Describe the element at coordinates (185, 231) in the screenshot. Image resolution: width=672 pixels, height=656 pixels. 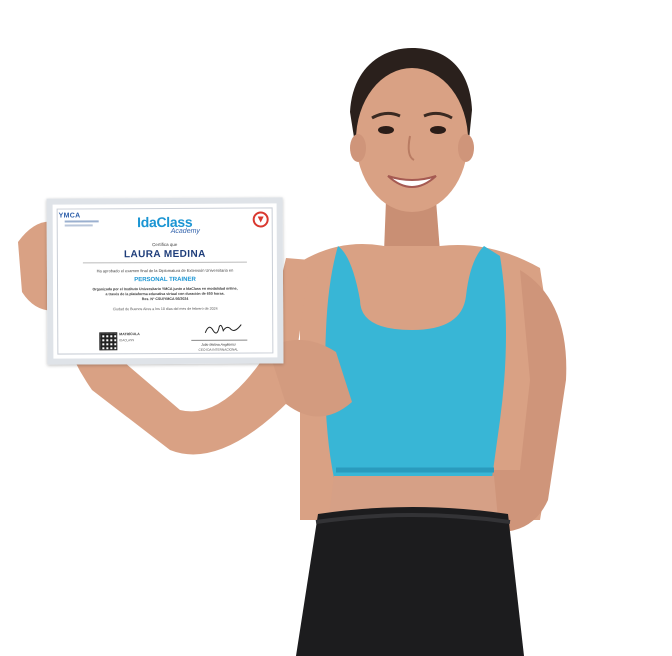
I see `academy-logo-text: Academy` at that location.